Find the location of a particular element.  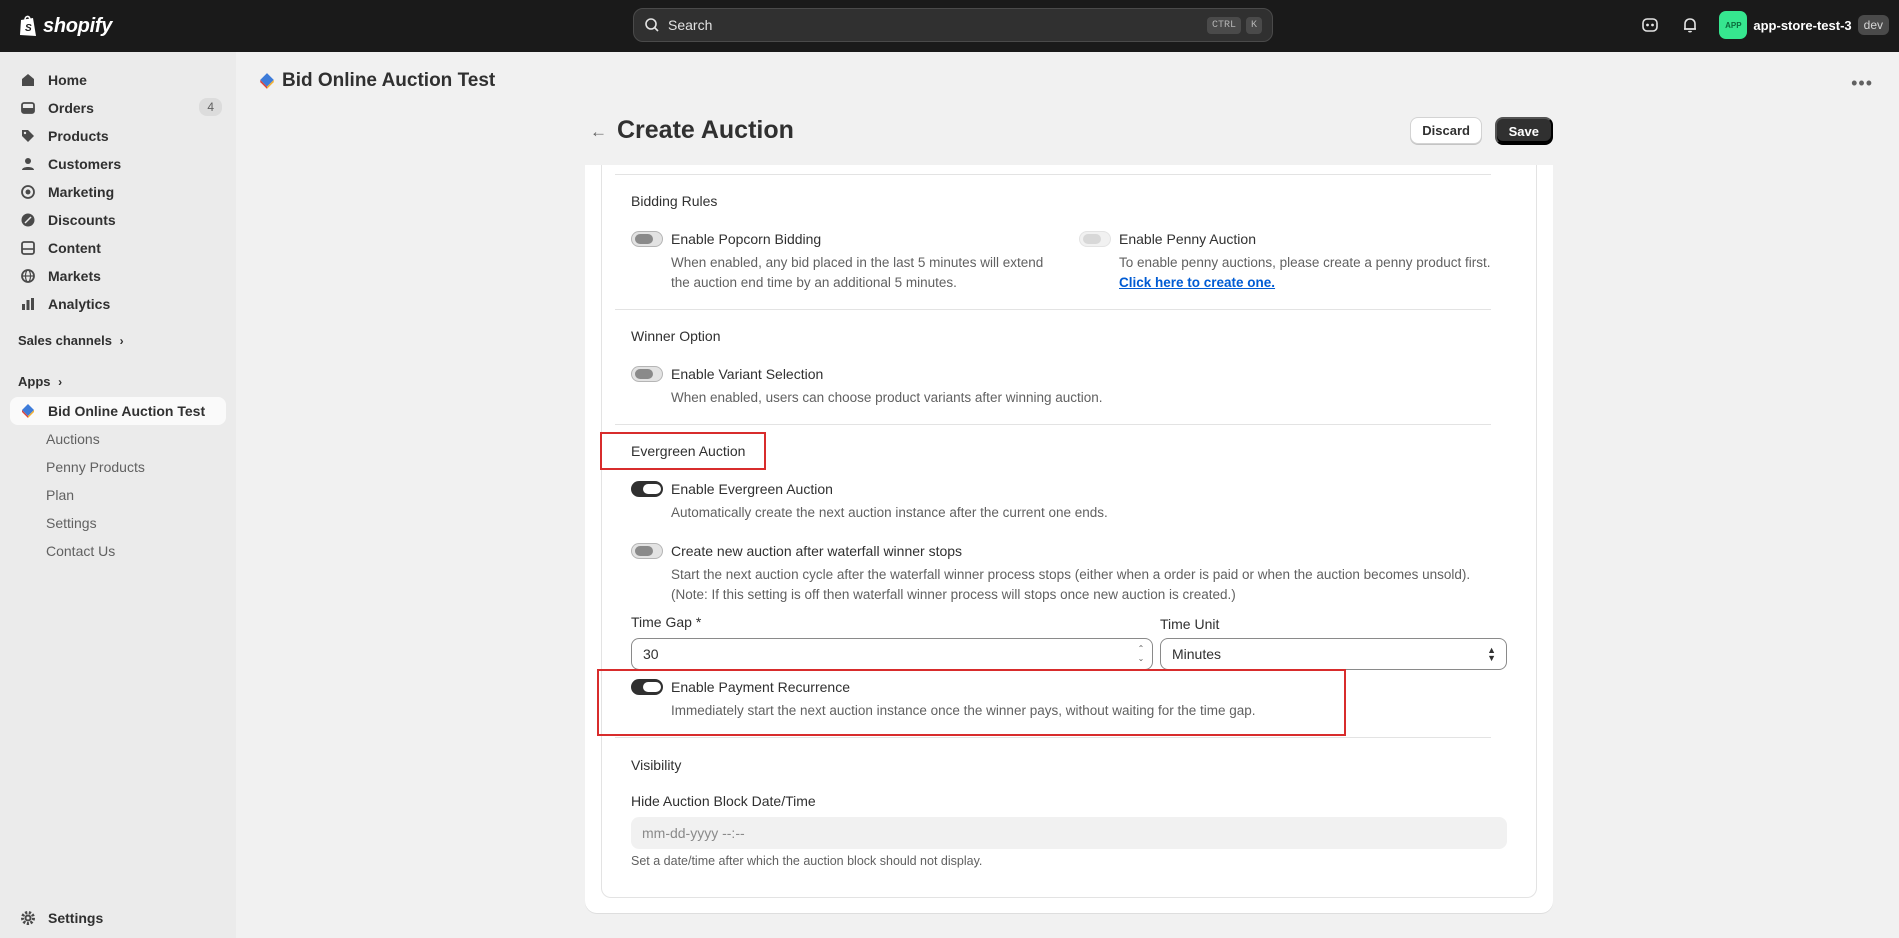

chart-icon is located at coordinates (28, 304).